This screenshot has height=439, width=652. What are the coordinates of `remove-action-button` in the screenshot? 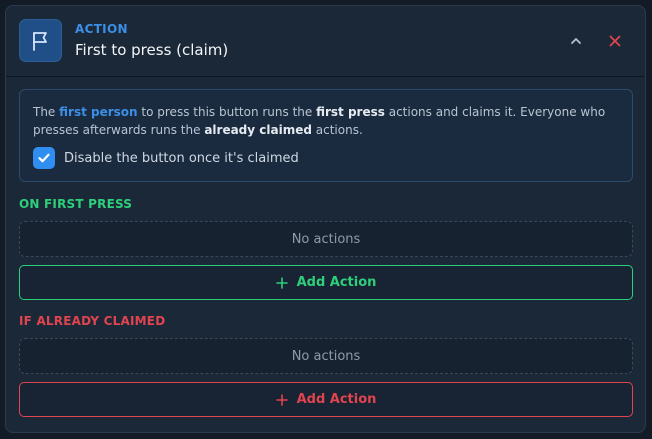 It's located at (615, 41).